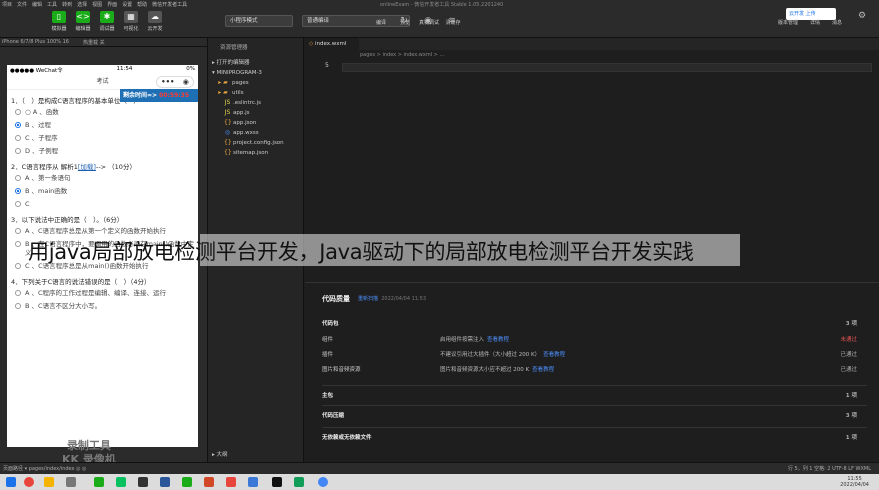 The width and height of the screenshot is (879, 490). What do you see at coordinates (788, 22) in the screenshot?
I see `version-button: 版本管理` at bounding box center [788, 22].